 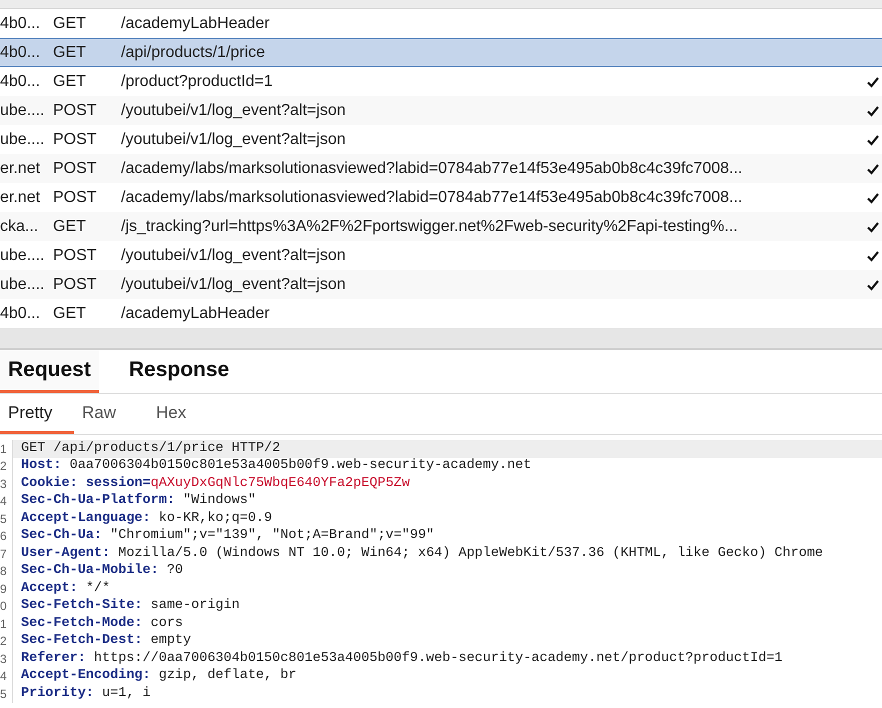 I want to click on header-name: Sec-Ch-Ua-Mobile:, so click(x=90, y=571).